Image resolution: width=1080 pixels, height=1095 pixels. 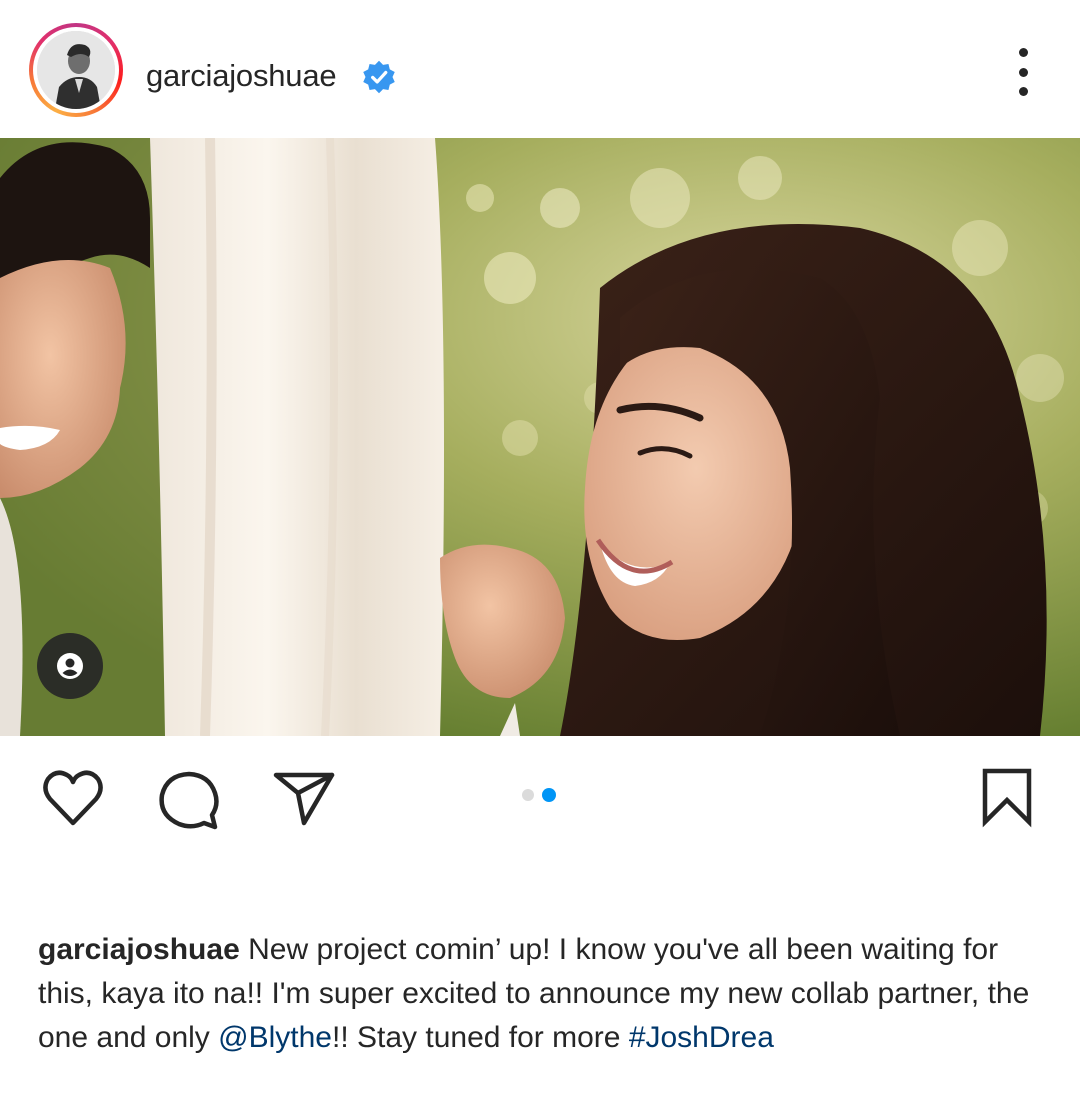 I want to click on carousel-dot-active, so click(x=549, y=795).